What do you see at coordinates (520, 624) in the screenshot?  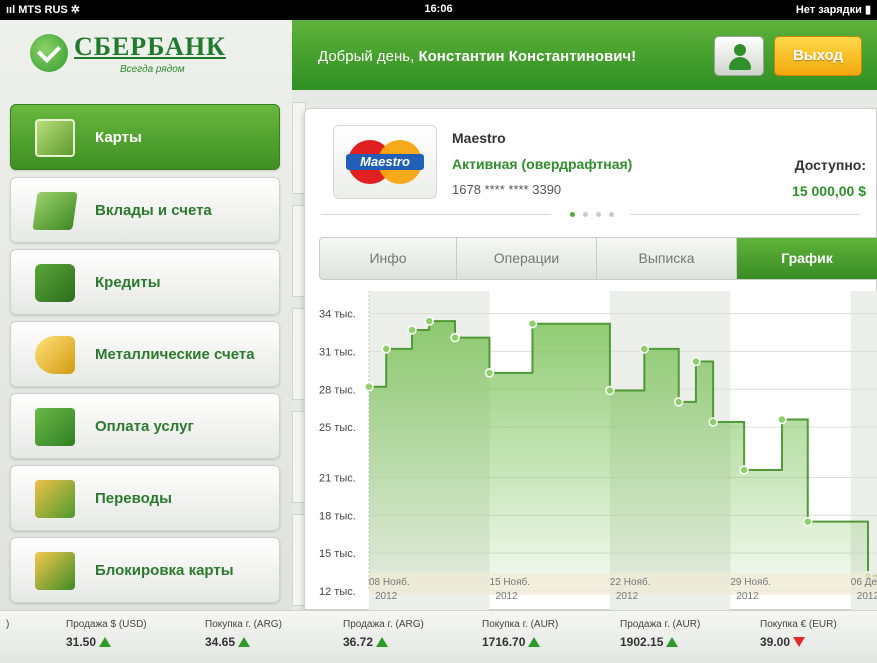 I see `ticker-label: Покупка г. (AUR)` at bounding box center [520, 624].